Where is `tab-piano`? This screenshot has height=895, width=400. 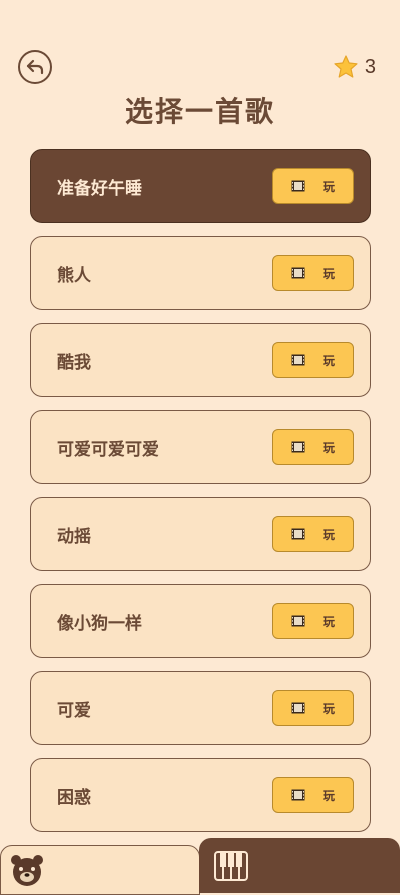 tab-piano is located at coordinates (299, 865).